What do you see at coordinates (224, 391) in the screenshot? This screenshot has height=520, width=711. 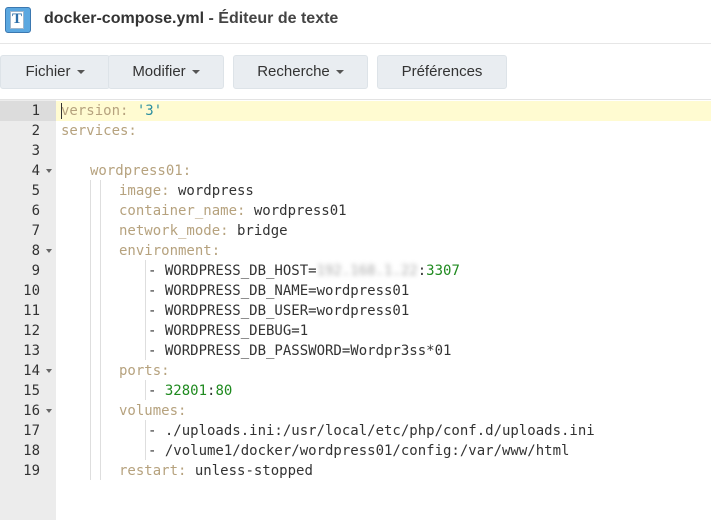 I see `container-port: 80` at bounding box center [224, 391].